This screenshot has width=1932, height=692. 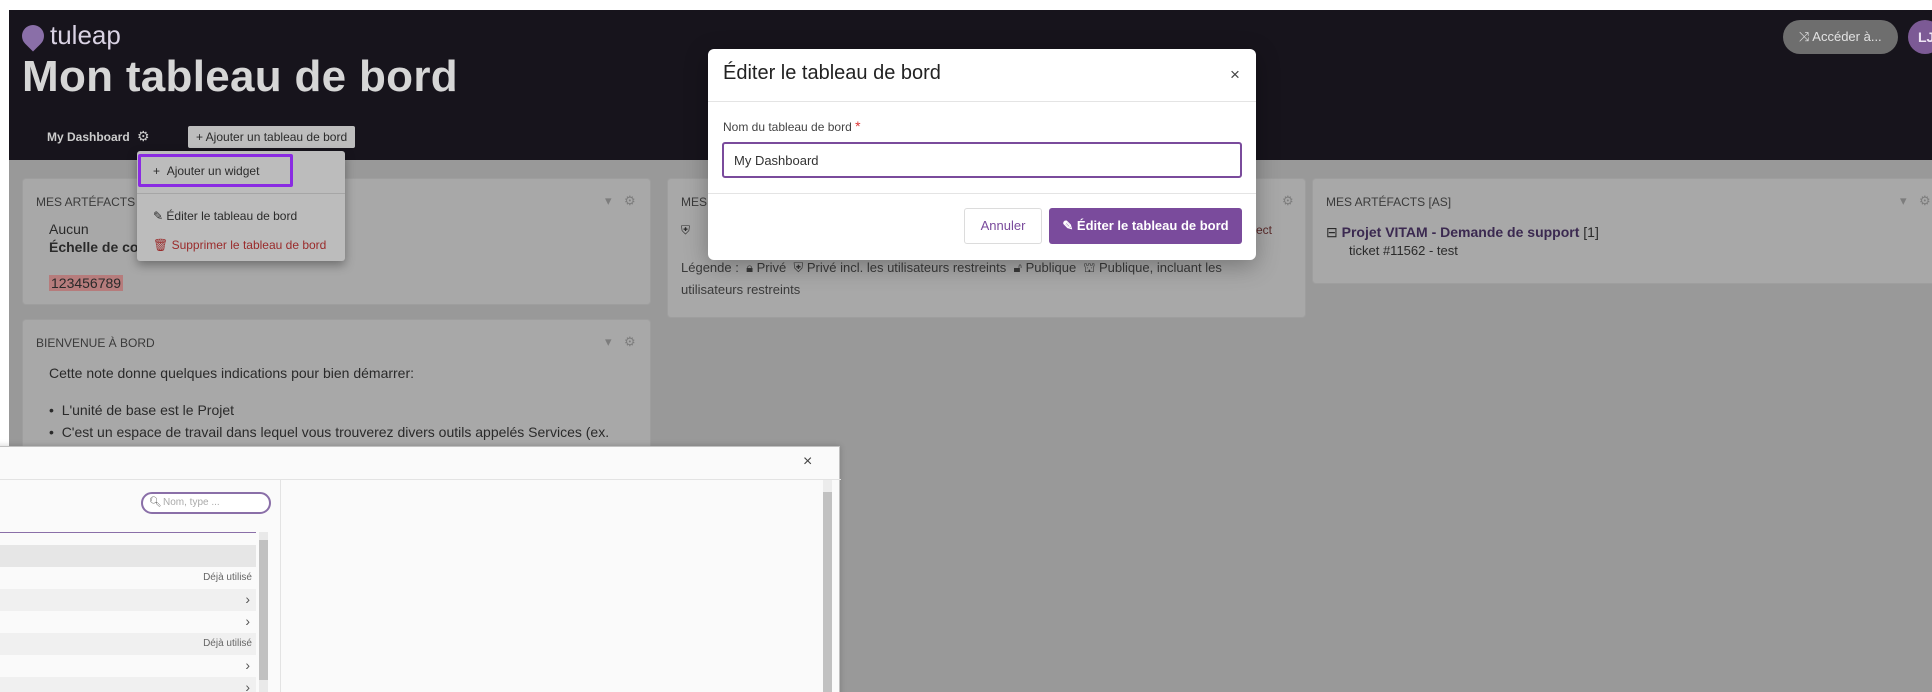 I want to click on modal-title: Éditer le tableau de bord, so click(x=832, y=73).